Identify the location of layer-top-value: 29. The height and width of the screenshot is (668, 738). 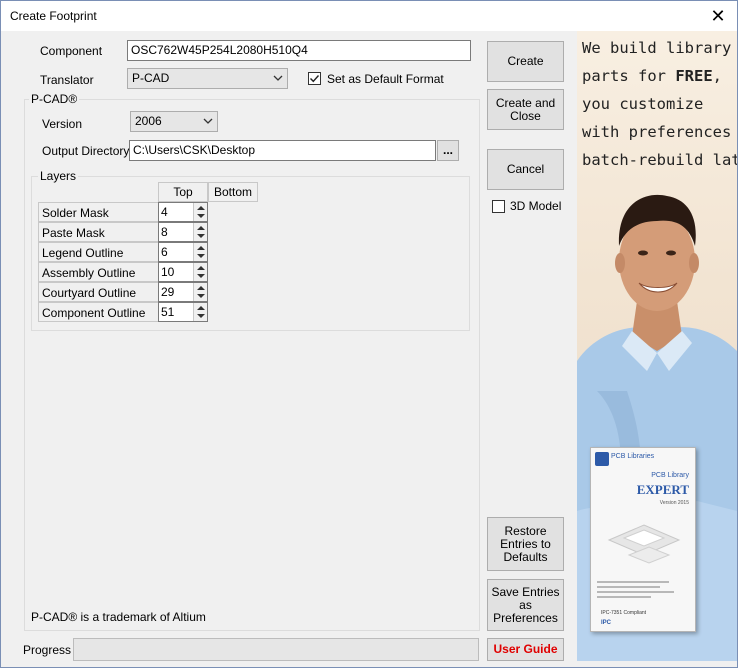
(168, 292).